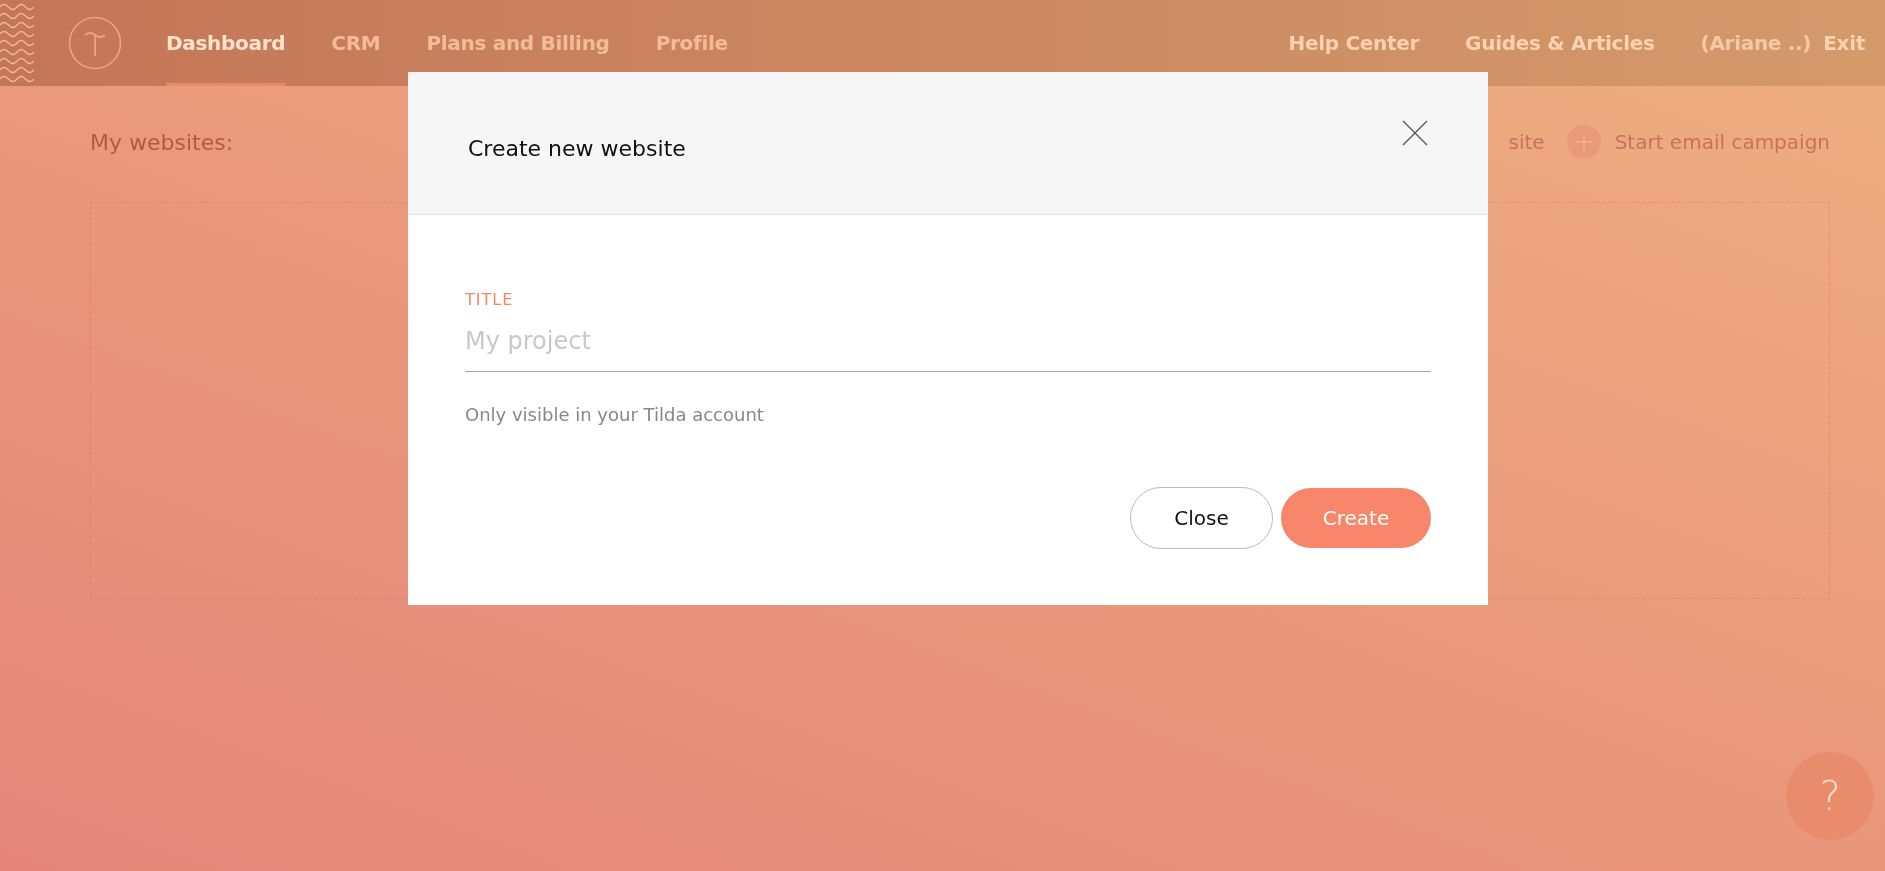  What do you see at coordinates (490, 299) in the screenshot?
I see `field-label: TITLE` at bounding box center [490, 299].